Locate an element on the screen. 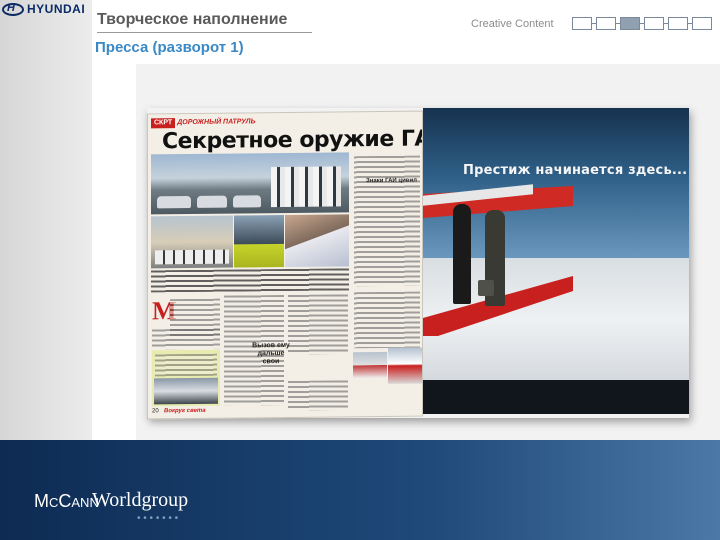  photo-vehicle is located at coordinates (370, 365).